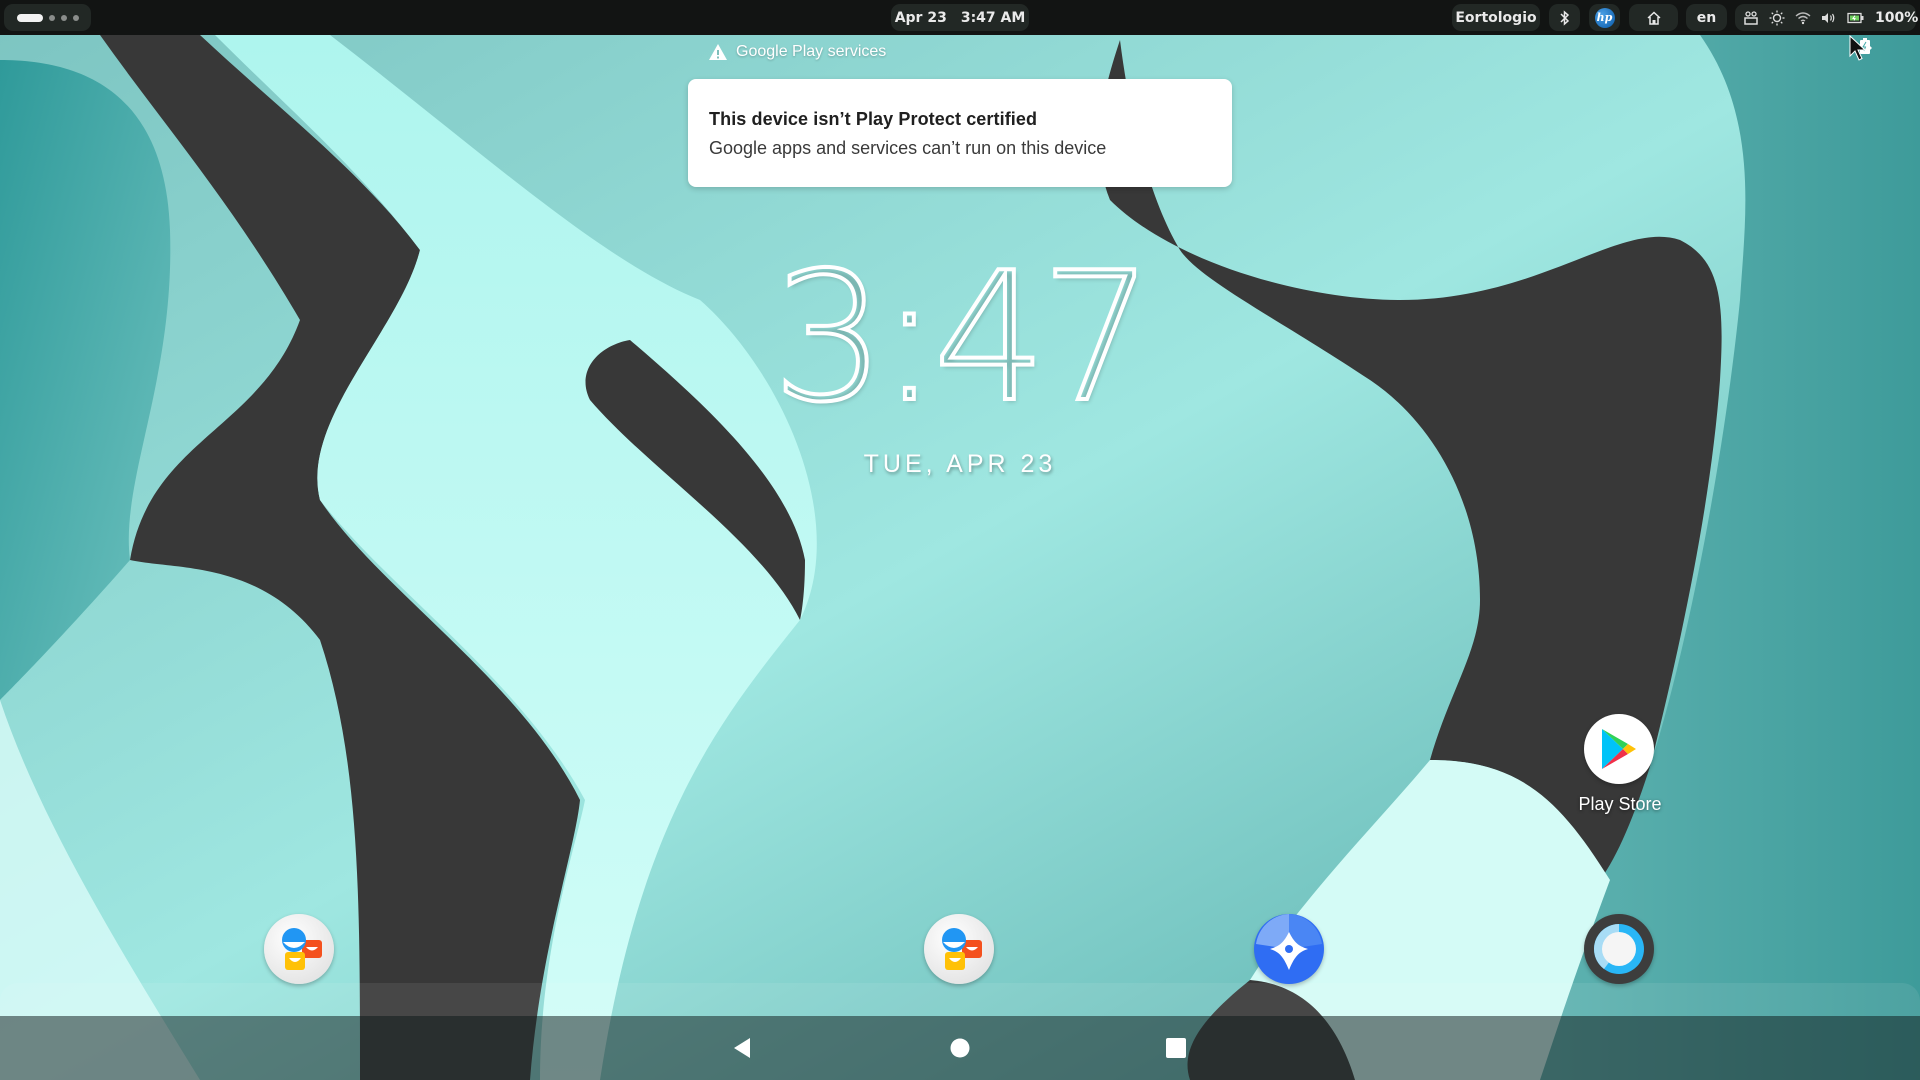 Image resolution: width=1920 pixels, height=1080 pixels. Describe the element at coordinates (1620, 804) in the screenshot. I see `play-store-label: Play Store` at that location.